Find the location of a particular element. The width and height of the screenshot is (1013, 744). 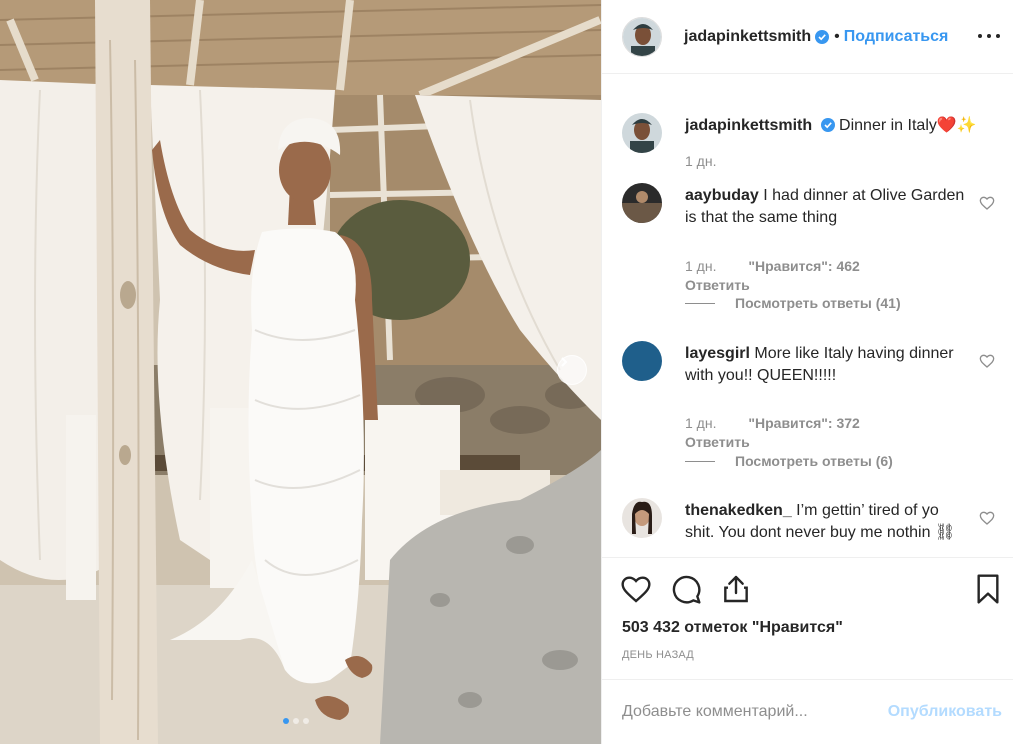

caption-body: Dinner in Italy❤️✨ is located at coordinates (908, 125).